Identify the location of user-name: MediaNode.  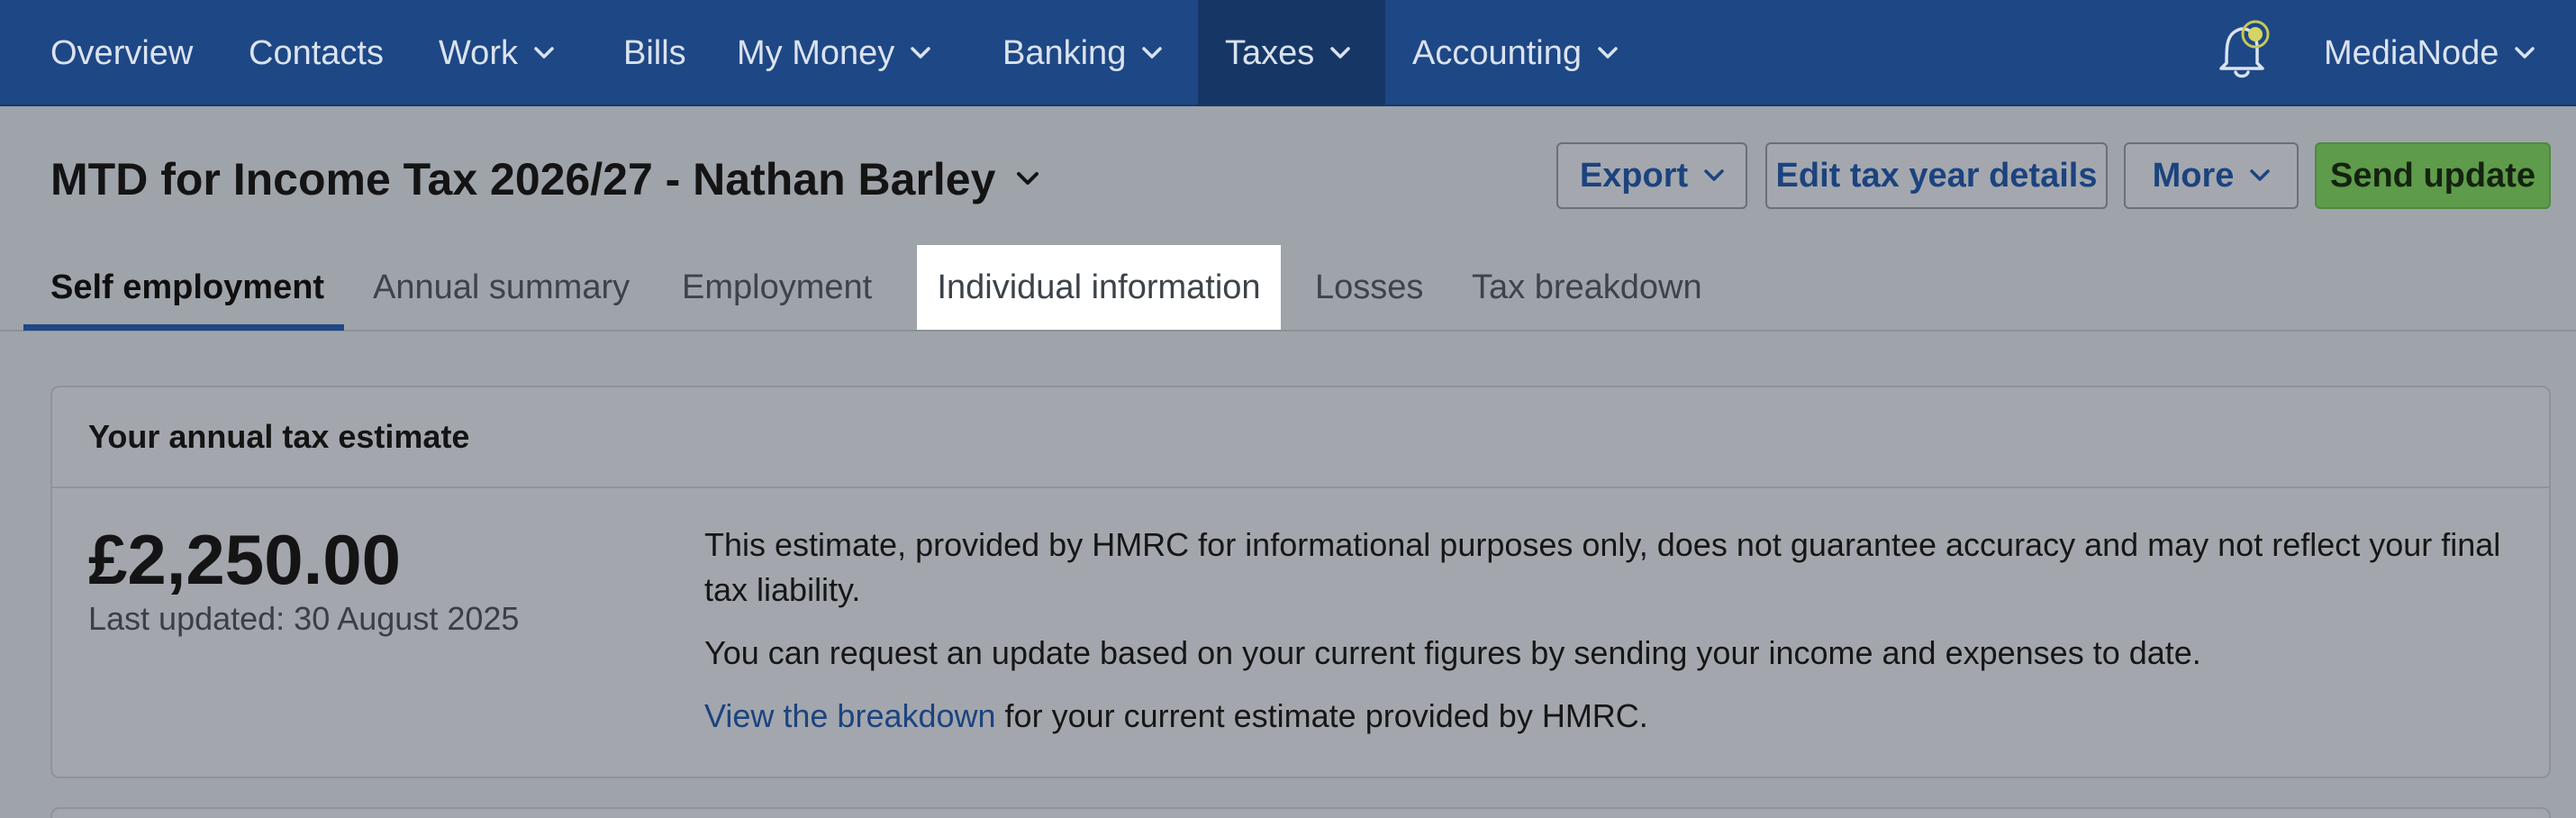
(2411, 52).